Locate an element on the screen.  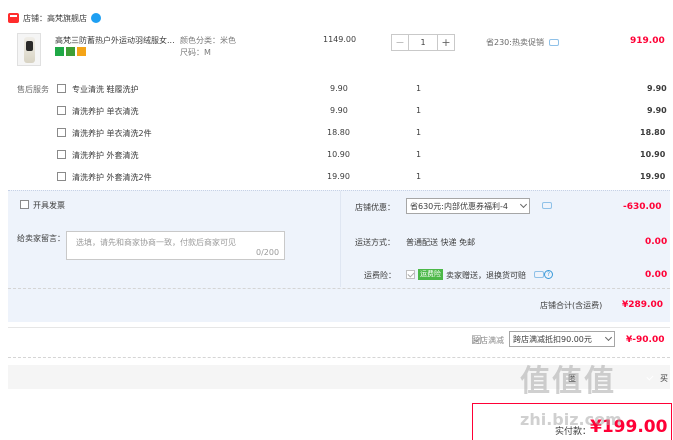
service-total: 19.90 is located at coordinates (653, 176).